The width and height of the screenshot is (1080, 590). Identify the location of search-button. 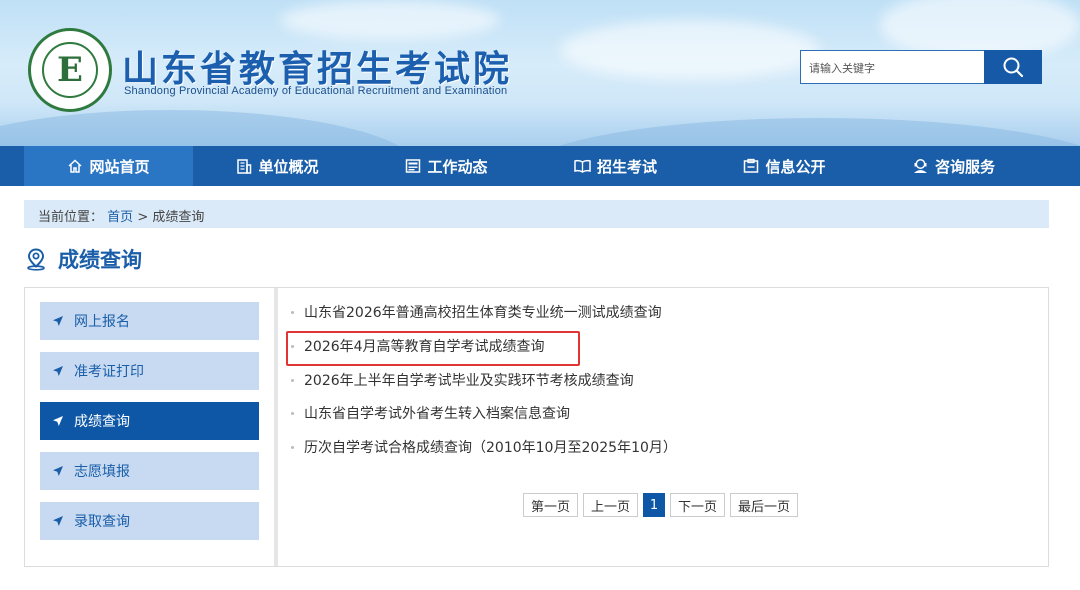
(1013, 67).